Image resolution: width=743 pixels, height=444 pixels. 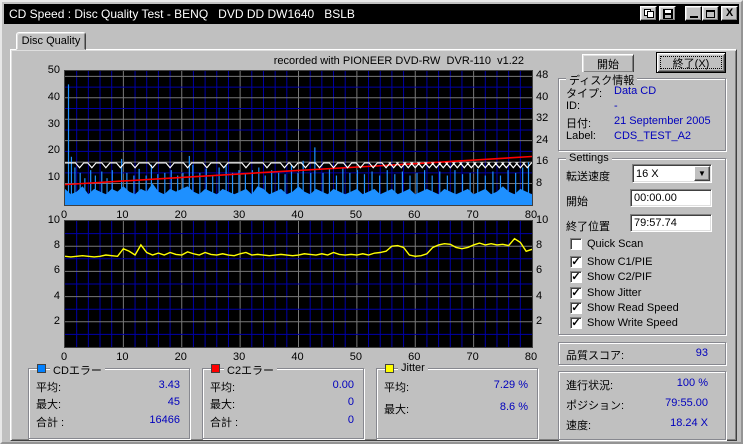 What do you see at coordinates (64, 357) in the screenshot?
I see `tick-label: 0` at bounding box center [64, 357].